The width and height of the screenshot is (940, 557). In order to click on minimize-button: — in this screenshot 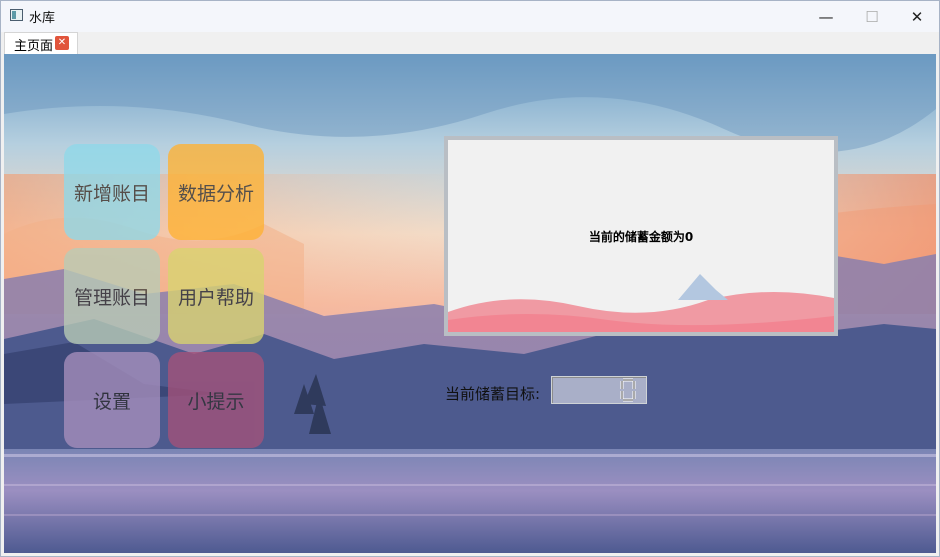, I will do `click(826, 16)`.